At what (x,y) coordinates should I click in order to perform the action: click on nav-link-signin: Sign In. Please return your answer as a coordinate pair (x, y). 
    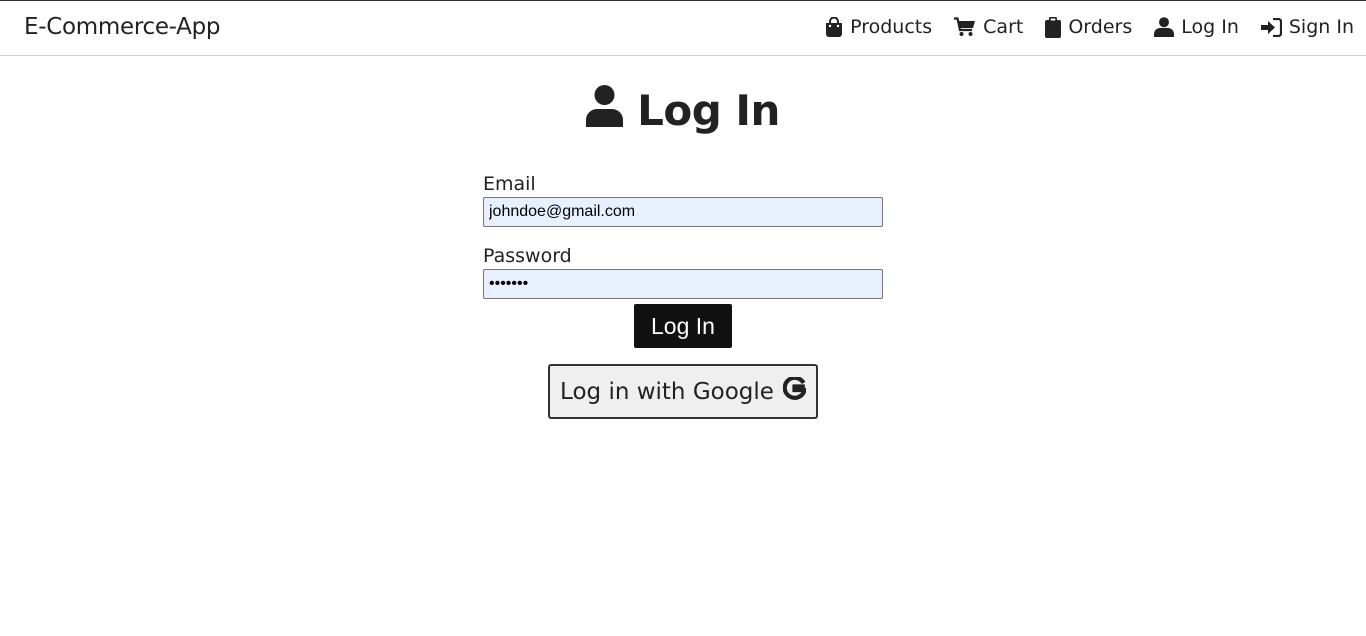
    Looking at the image, I should click on (1307, 27).